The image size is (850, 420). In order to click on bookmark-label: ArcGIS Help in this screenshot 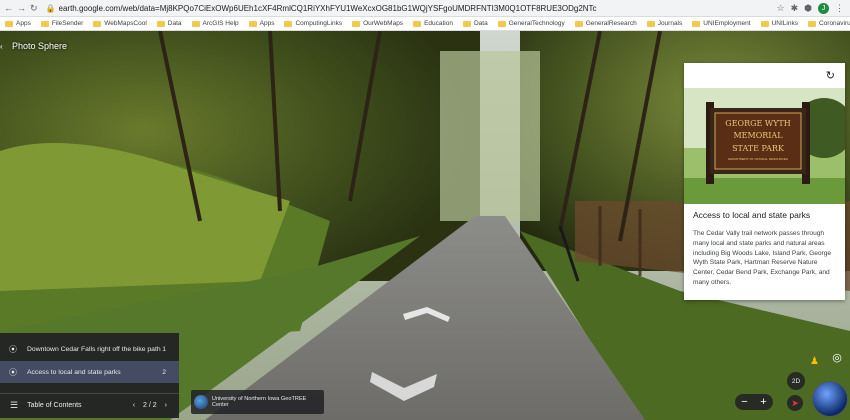, I will do `click(220, 23)`.